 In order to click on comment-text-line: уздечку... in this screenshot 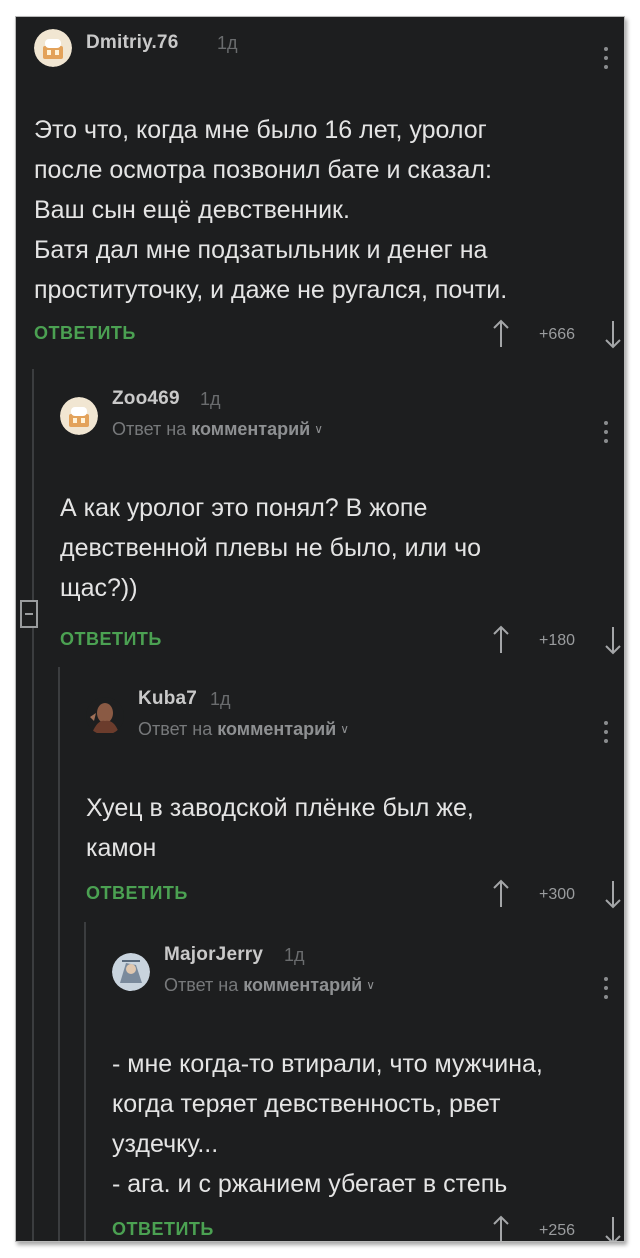, I will do `click(165, 1144)`.